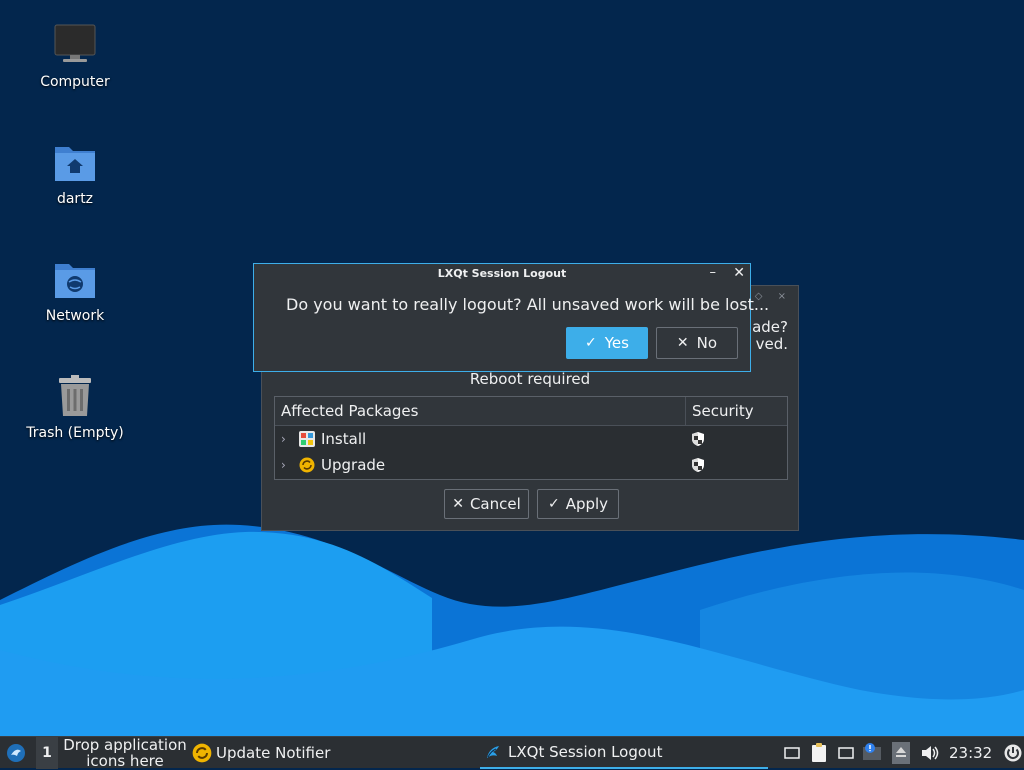  Describe the element at coordinates (872, 752) in the screenshot. I see `notification-icon` at that location.